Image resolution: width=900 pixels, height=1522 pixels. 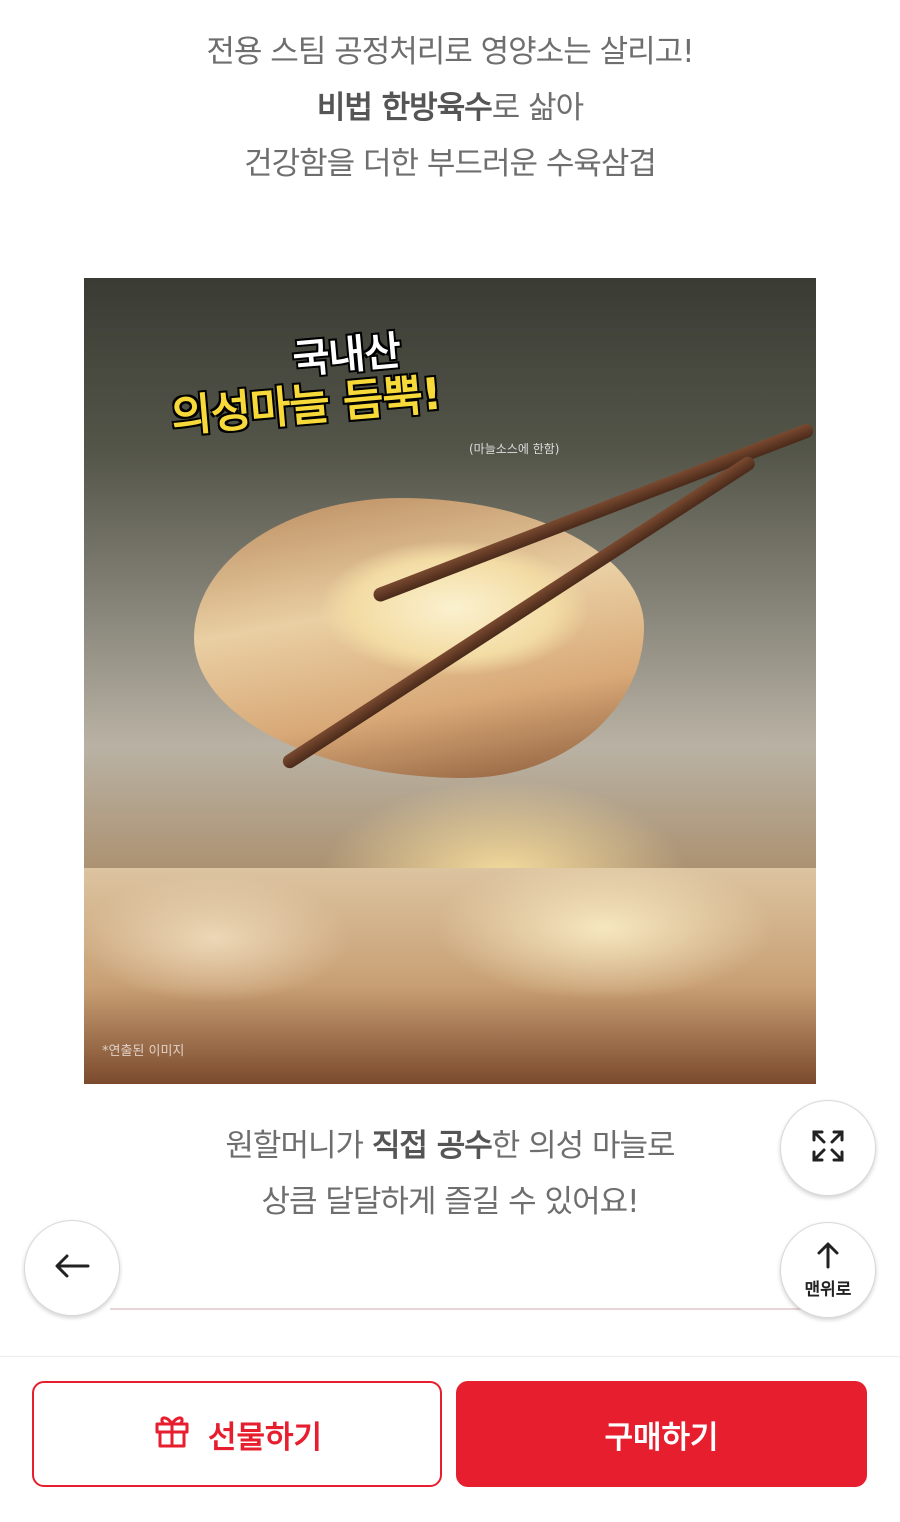 What do you see at coordinates (514, 449) in the screenshot?
I see `badge-note: (마늘소스에 한함)` at bounding box center [514, 449].